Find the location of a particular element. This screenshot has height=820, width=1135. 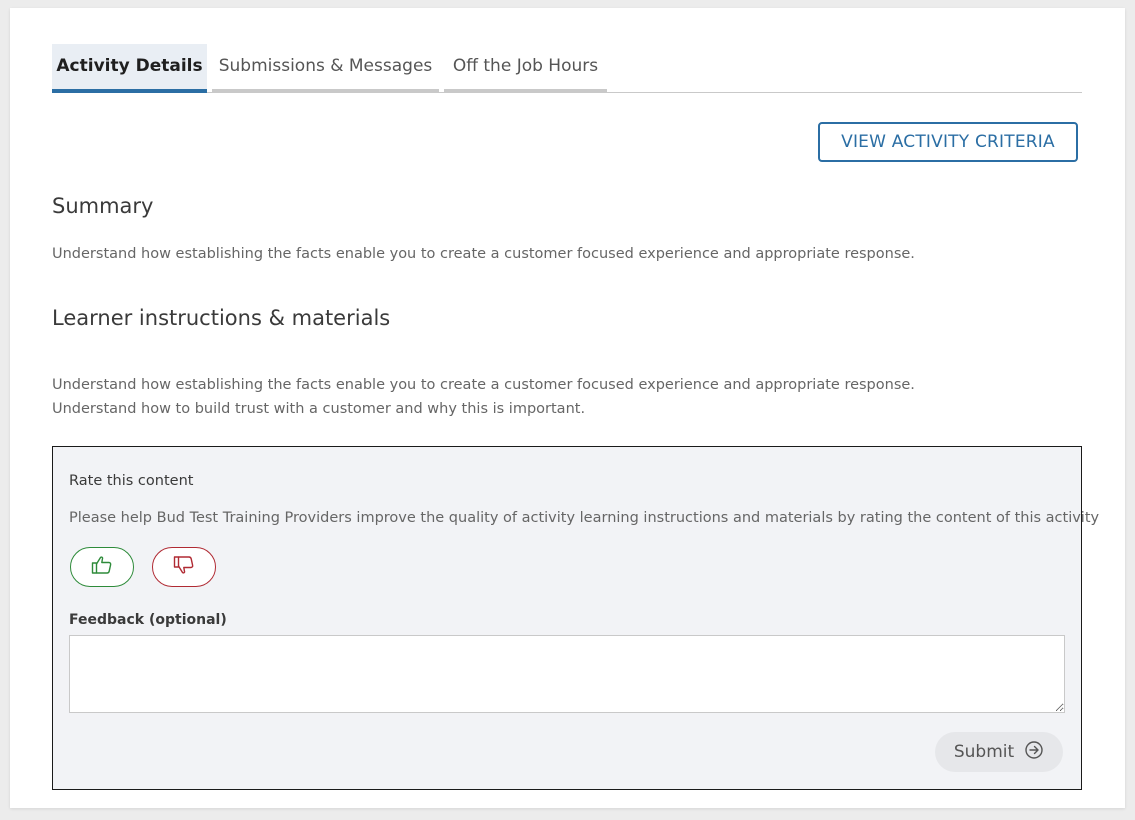

learner-instructions-heading: Learner instructions & materials is located at coordinates (221, 318).